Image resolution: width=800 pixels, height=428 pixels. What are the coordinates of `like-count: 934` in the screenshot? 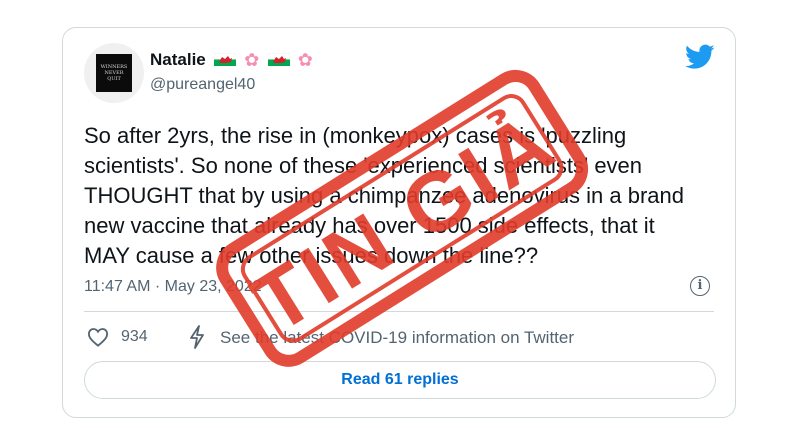 It's located at (134, 337).